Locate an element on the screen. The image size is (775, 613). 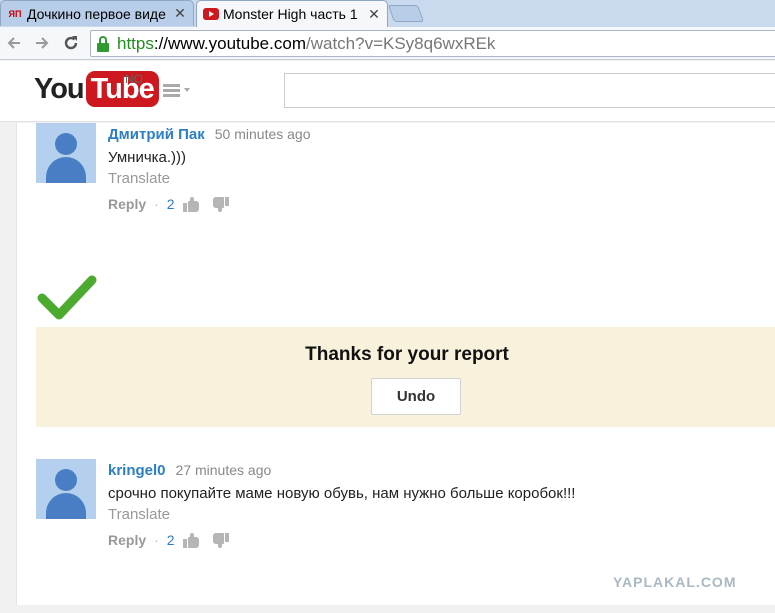
search-input is located at coordinates (529, 90).